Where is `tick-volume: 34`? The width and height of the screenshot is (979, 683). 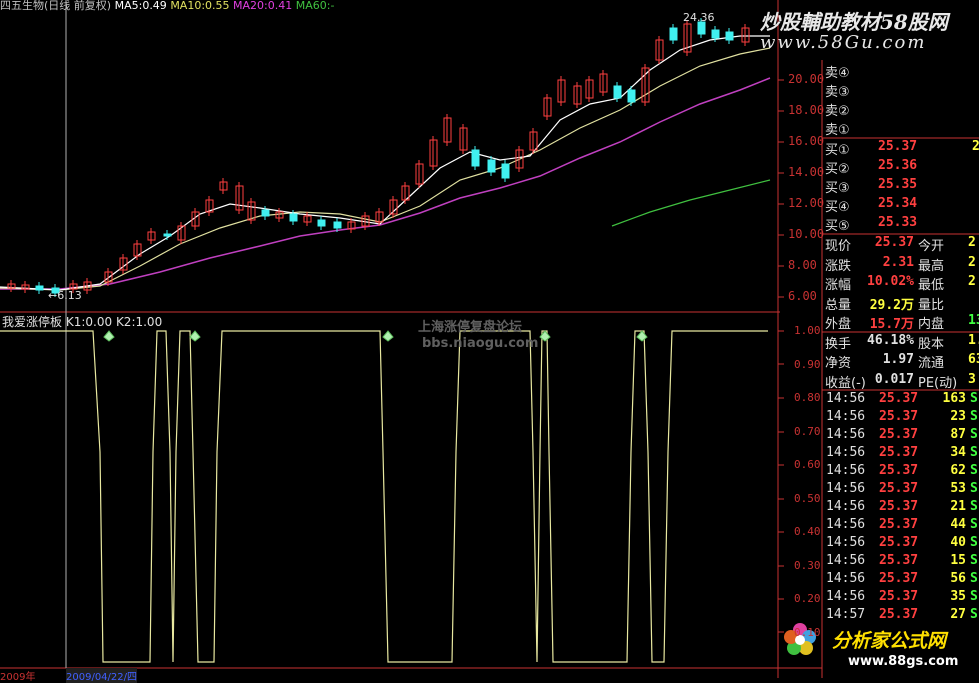 tick-volume: 34 is located at coordinates (958, 452).